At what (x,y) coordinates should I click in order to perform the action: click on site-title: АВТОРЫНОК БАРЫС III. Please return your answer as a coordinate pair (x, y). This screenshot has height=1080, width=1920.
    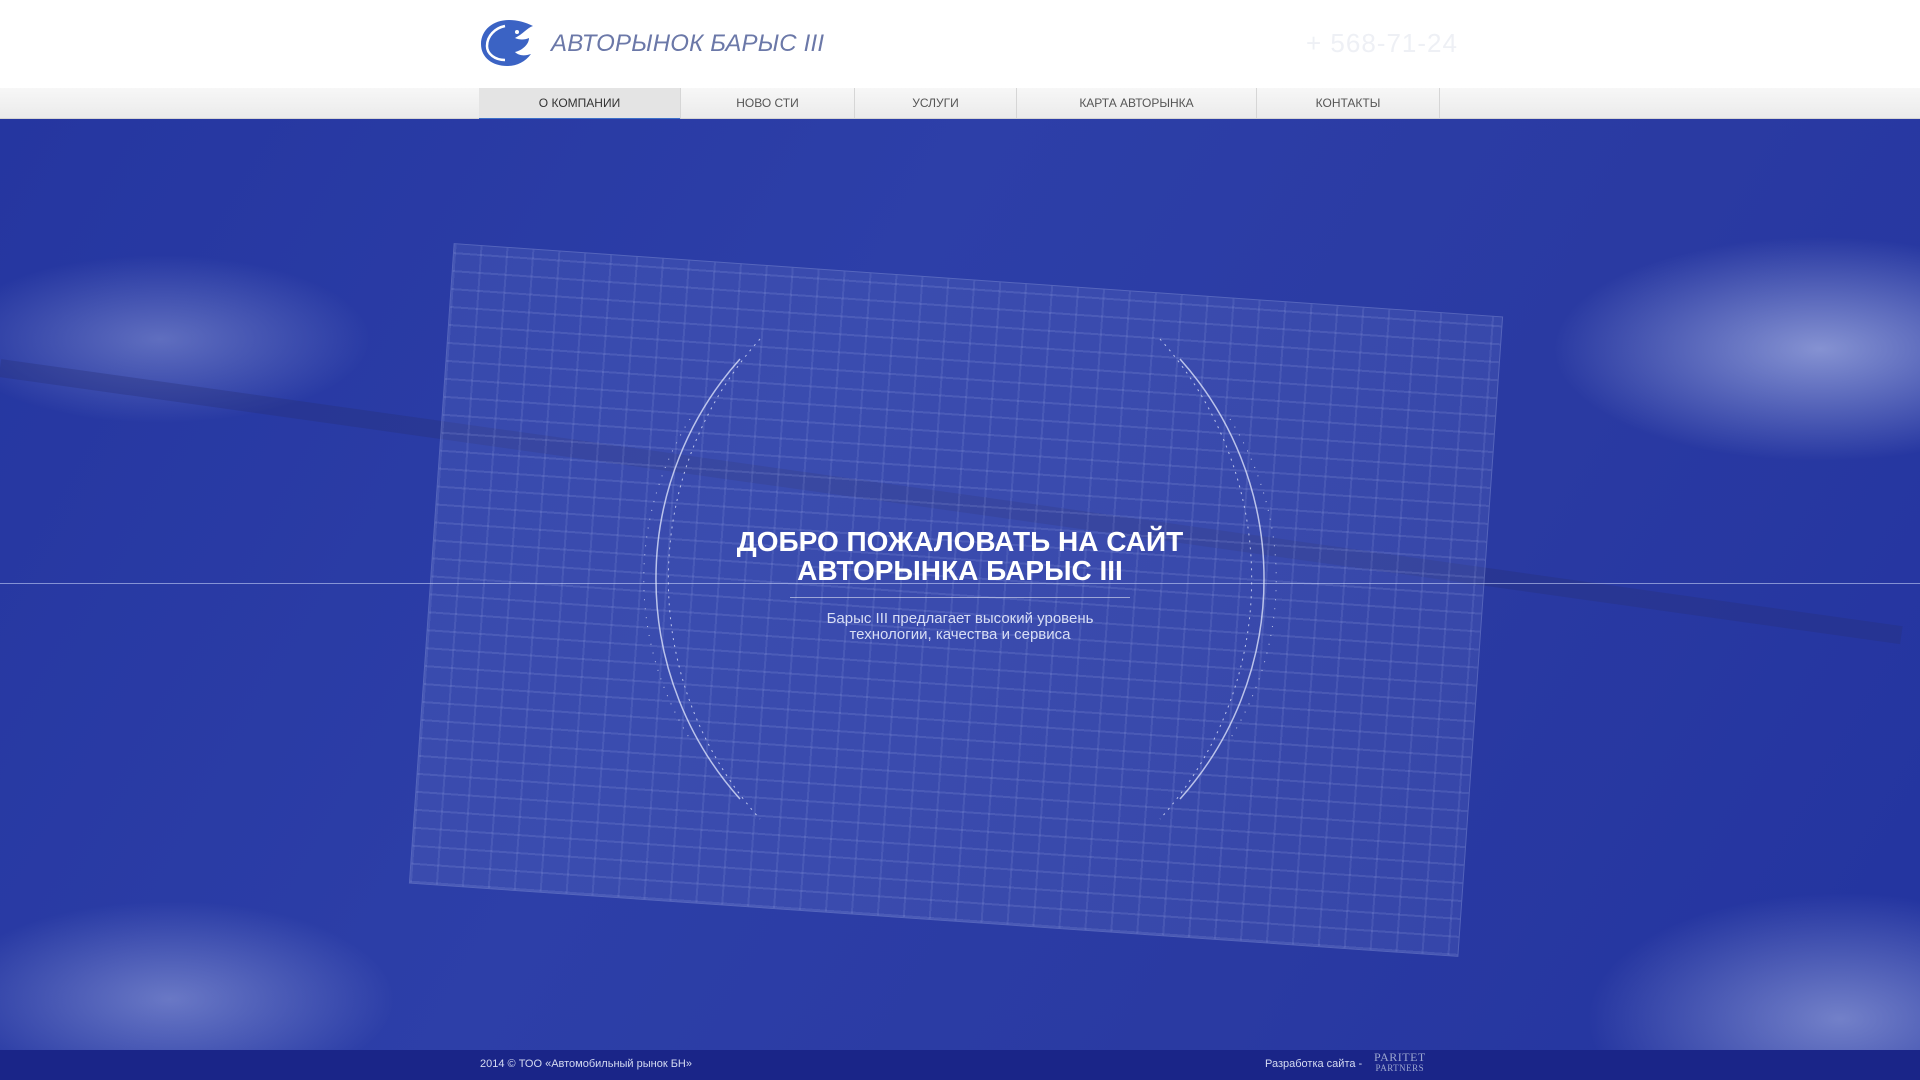
    Looking at the image, I should click on (687, 44).